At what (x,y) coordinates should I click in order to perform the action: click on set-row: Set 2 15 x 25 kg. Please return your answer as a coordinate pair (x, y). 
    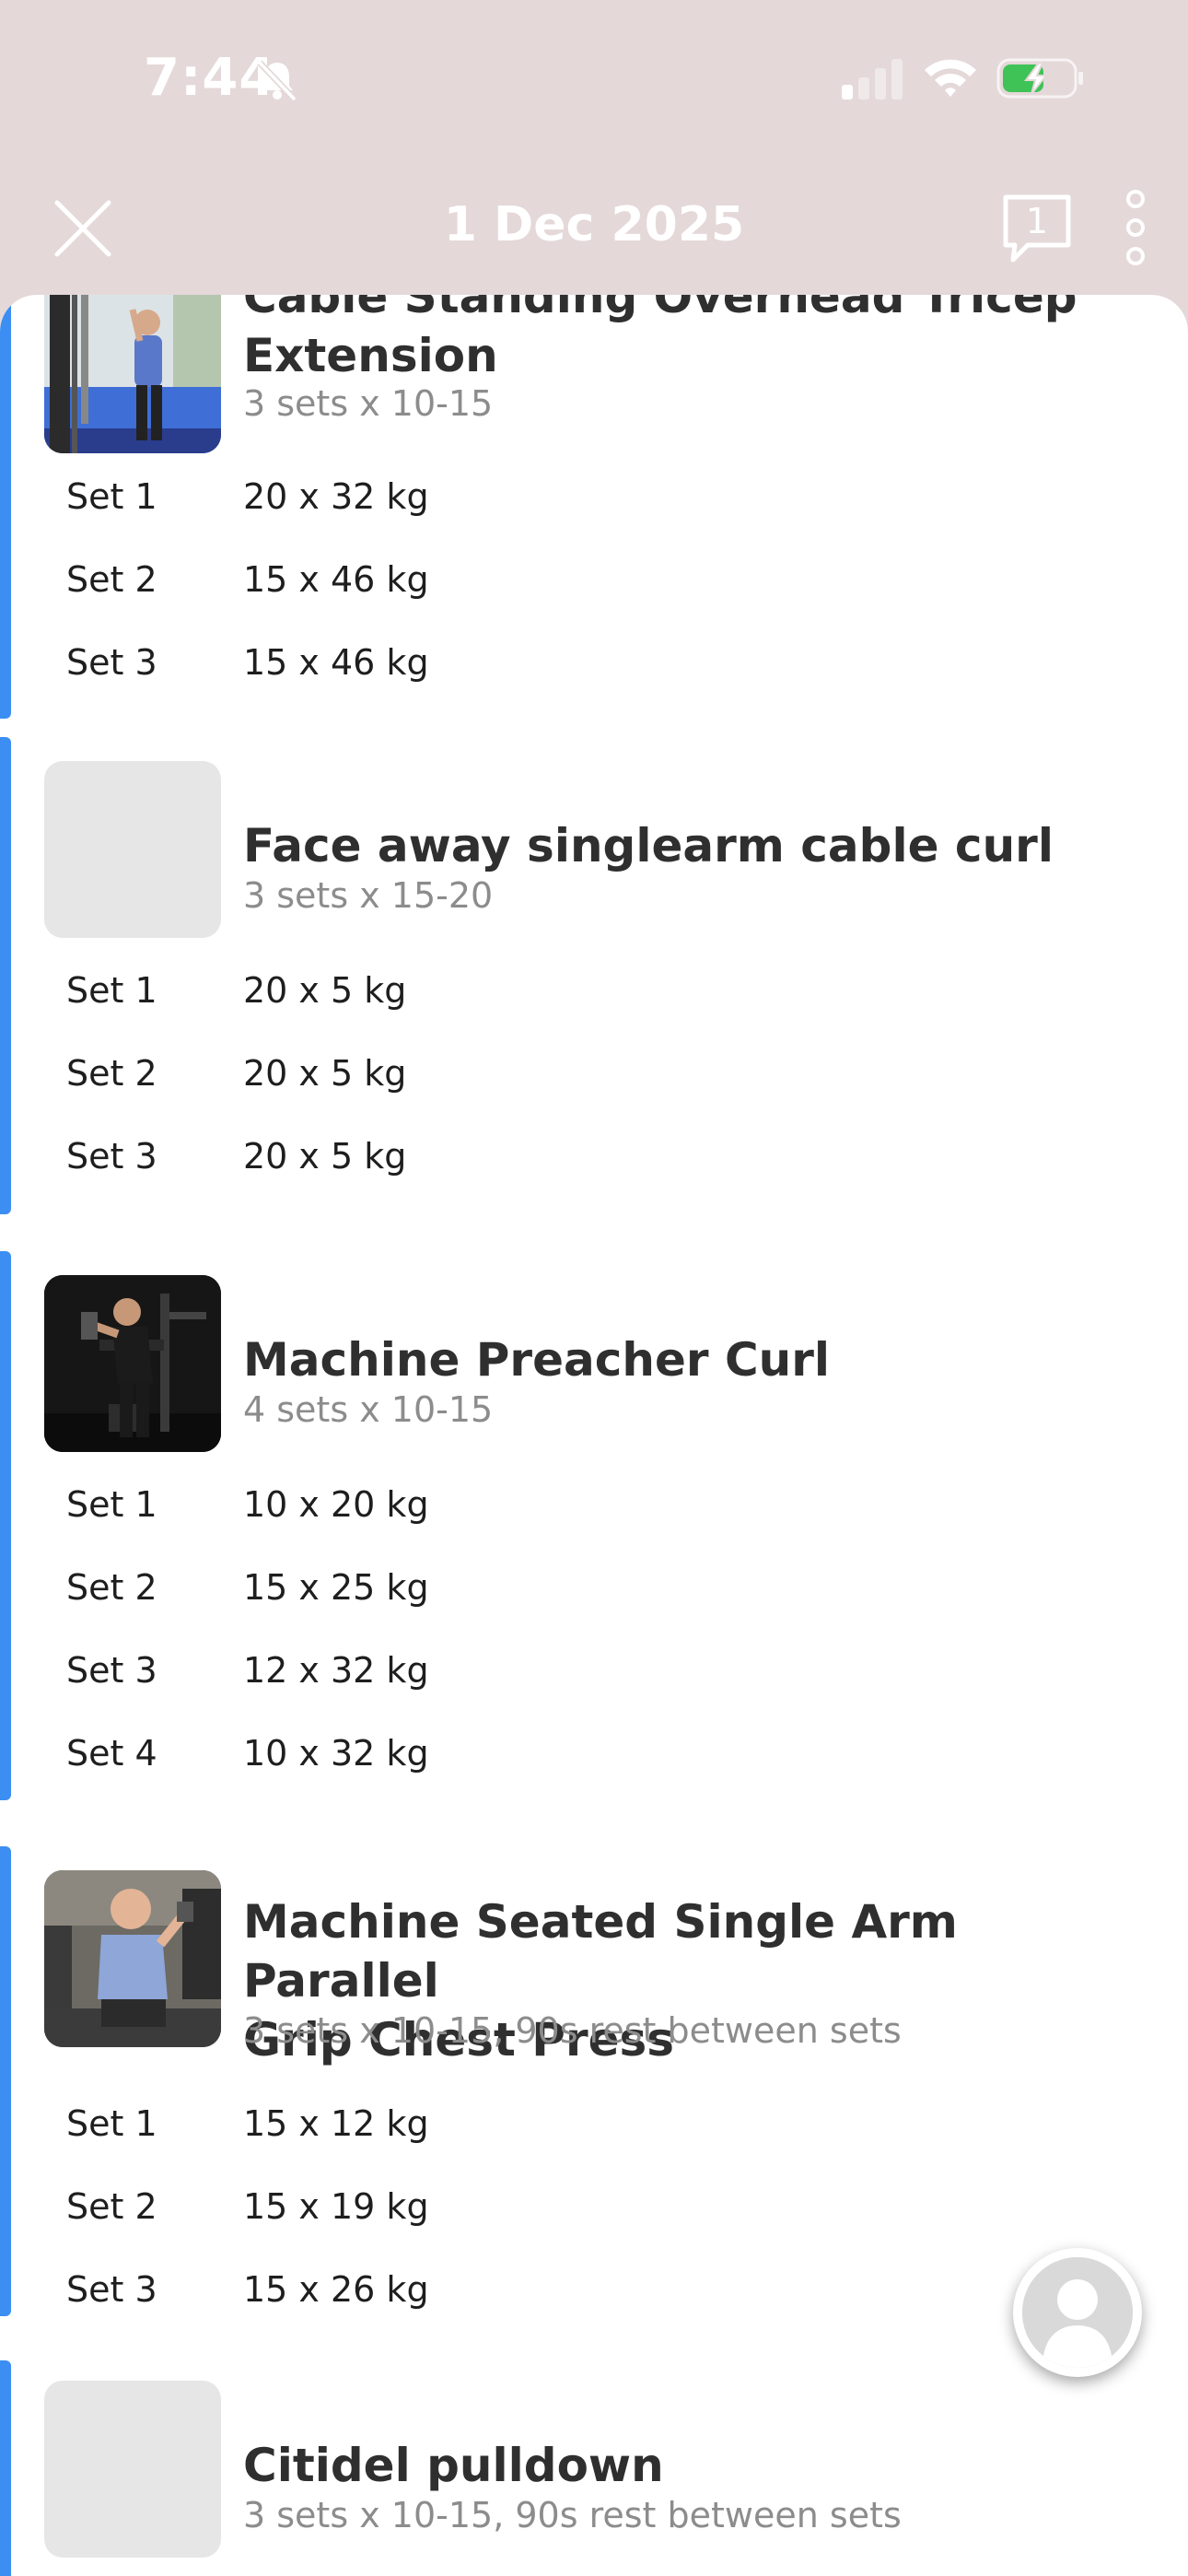
    Looking at the image, I should click on (572, 1587).